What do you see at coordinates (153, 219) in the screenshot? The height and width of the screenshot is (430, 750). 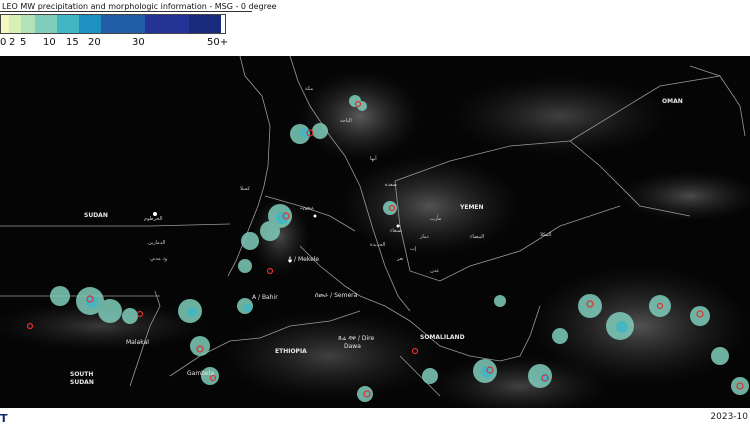 I see `label-khartoum: الخرطوم` at bounding box center [153, 219].